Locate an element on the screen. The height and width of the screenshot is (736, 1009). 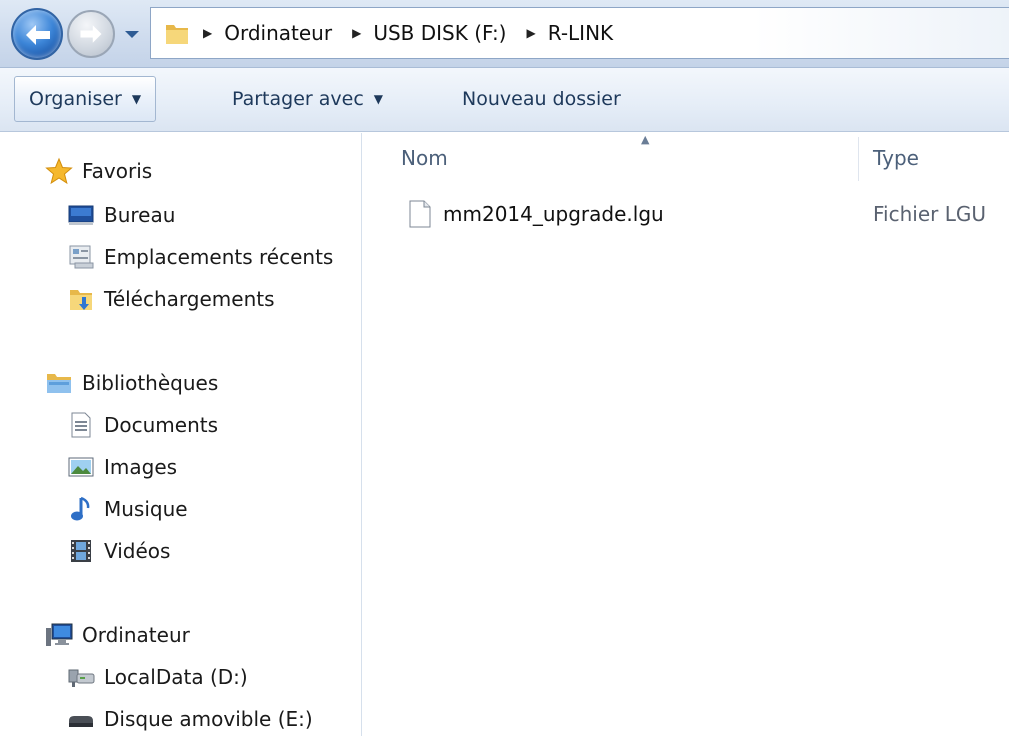
sidebar-item-label: LocalData (D:) is located at coordinates (176, 677).